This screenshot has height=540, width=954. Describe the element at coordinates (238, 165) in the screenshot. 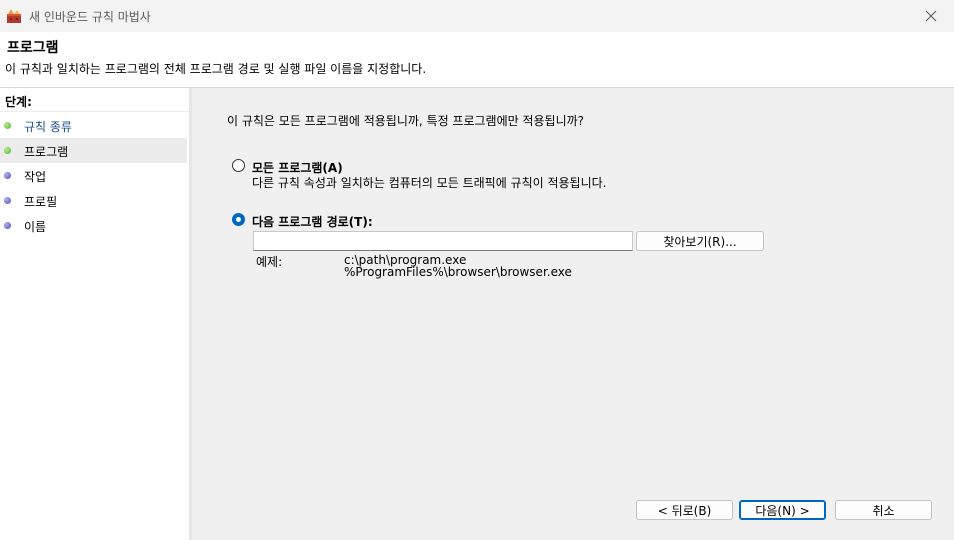

I see `all-programs-radio` at that location.